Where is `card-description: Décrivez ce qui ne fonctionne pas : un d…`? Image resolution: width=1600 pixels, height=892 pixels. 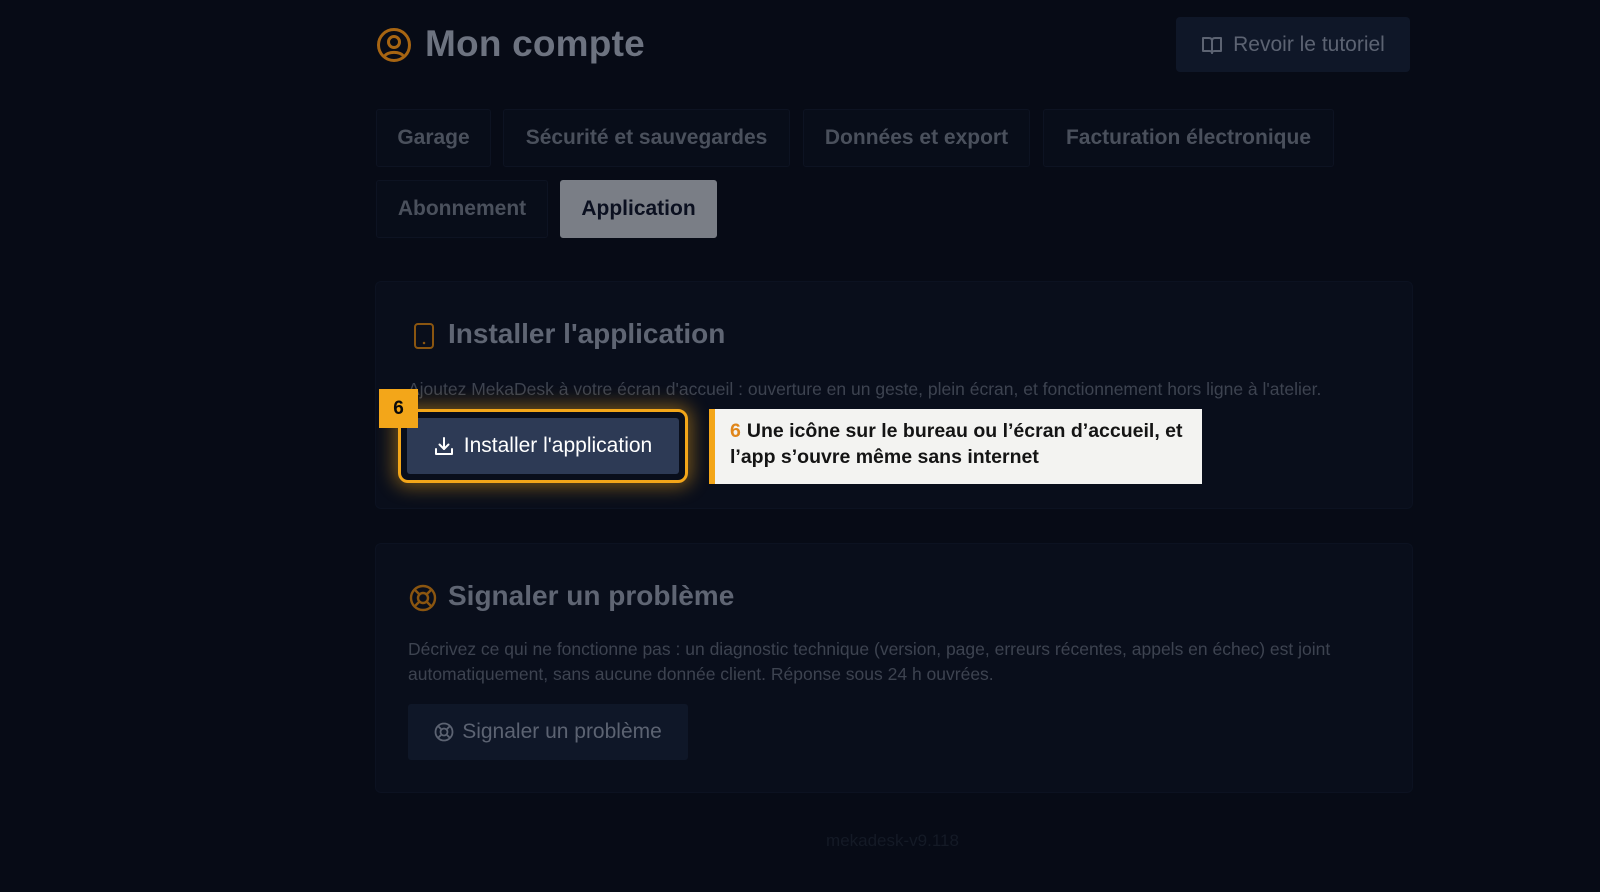
card-description: Décrivez ce qui ne fonctionne pas : un d… is located at coordinates (869, 661).